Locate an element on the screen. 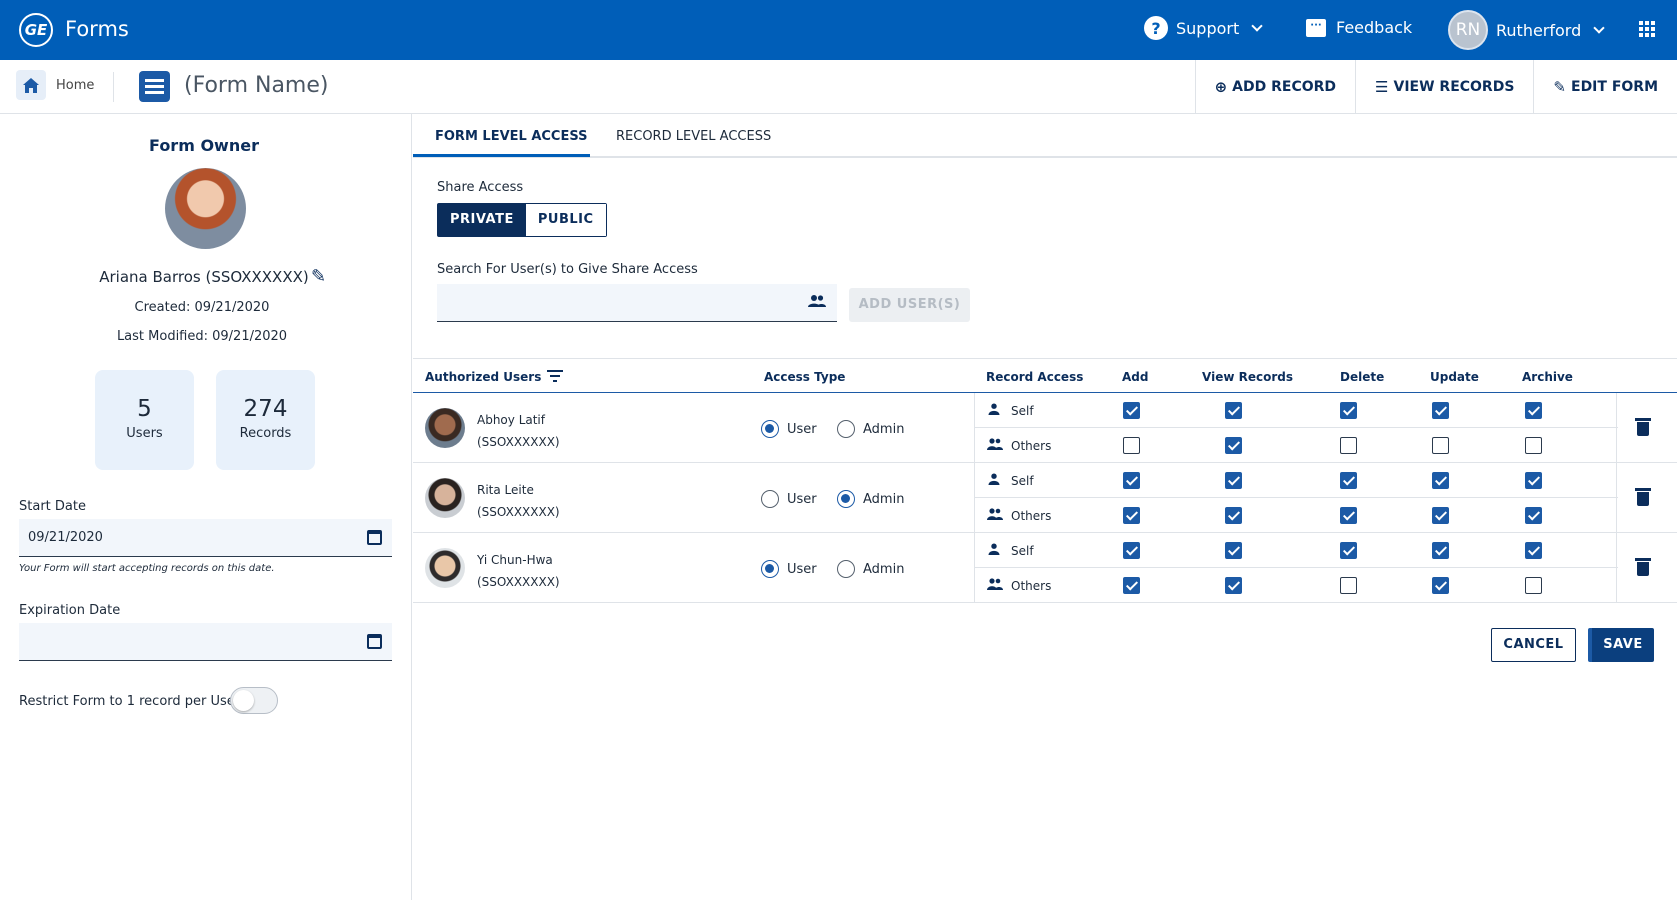 The width and height of the screenshot is (1677, 900). support-menu: ? Support is located at coordinates (1203, 28).